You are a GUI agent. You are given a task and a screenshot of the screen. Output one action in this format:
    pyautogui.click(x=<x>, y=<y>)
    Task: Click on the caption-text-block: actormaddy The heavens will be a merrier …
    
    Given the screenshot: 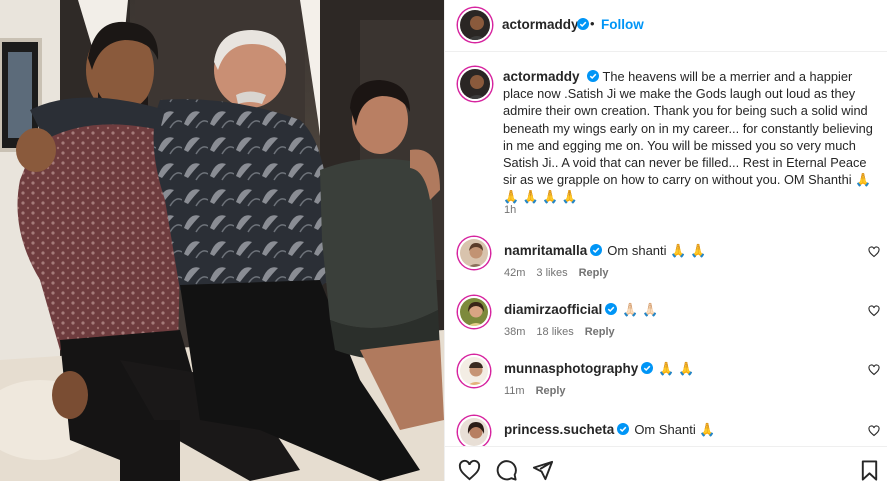 What is the action you would take?
    pyautogui.click(x=691, y=137)
    